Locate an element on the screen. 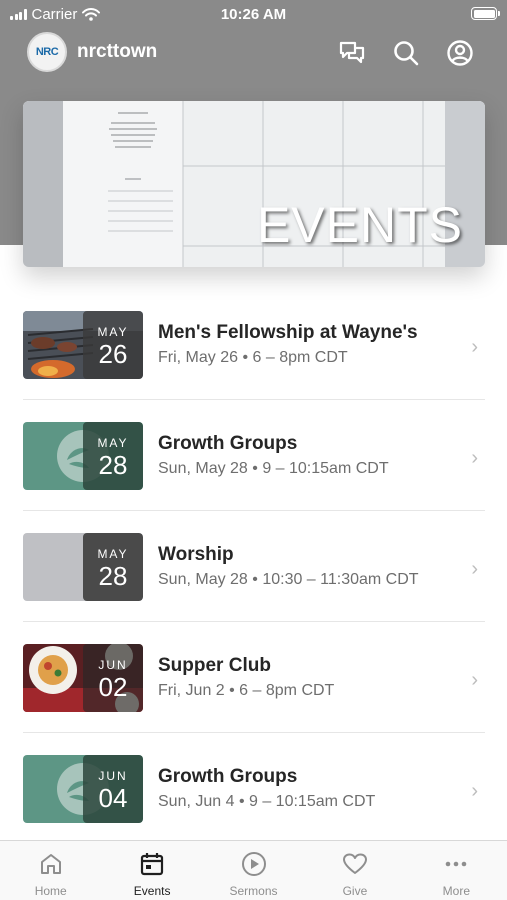  date-badge: JUN 04 is located at coordinates (113, 789).